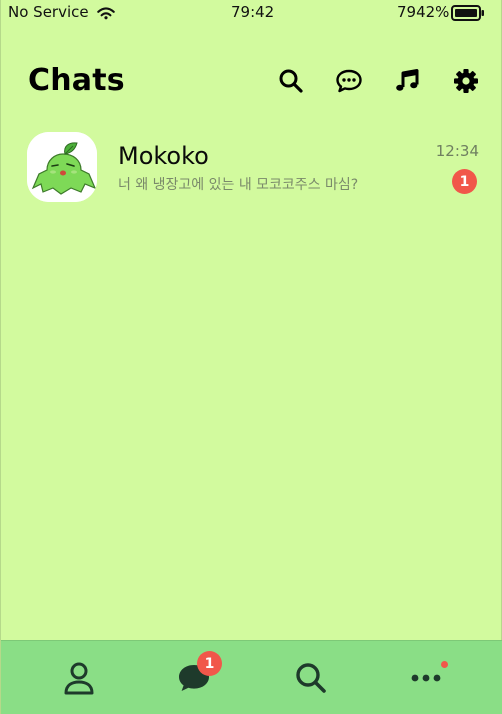  What do you see at coordinates (238, 185) in the screenshot?
I see `chat-preview: 너 왜 냉장고에 있는 내 모코코주스 마심?` at bounding box center [238, 185].